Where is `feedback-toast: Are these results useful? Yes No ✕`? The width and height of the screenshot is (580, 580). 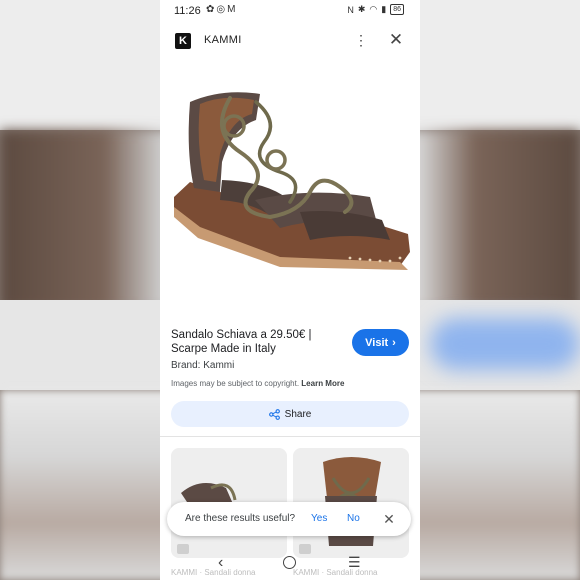 feedback-toast: Are these results useful? Yes No ✕ is located at coordinates (289, 519).